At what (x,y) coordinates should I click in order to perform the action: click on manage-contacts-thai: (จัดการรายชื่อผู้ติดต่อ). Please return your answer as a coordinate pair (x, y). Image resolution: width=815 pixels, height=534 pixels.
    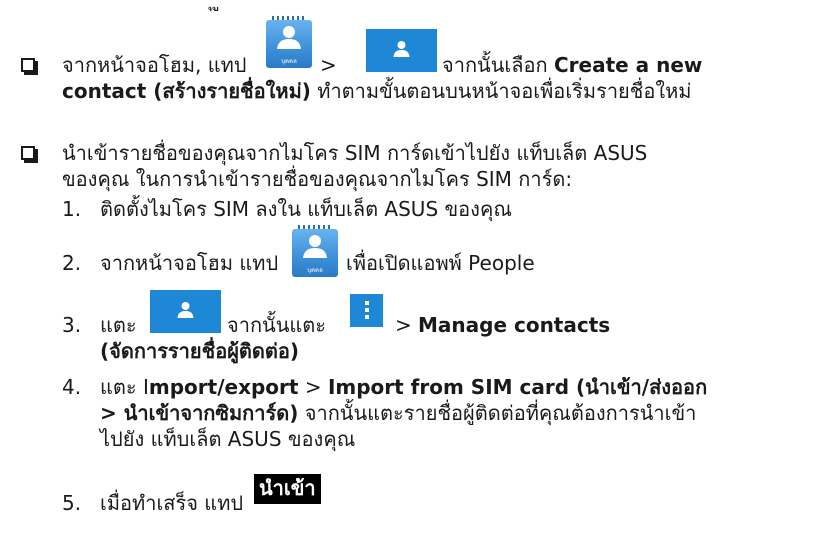
    Looking at the image, I should click on (200, 351).